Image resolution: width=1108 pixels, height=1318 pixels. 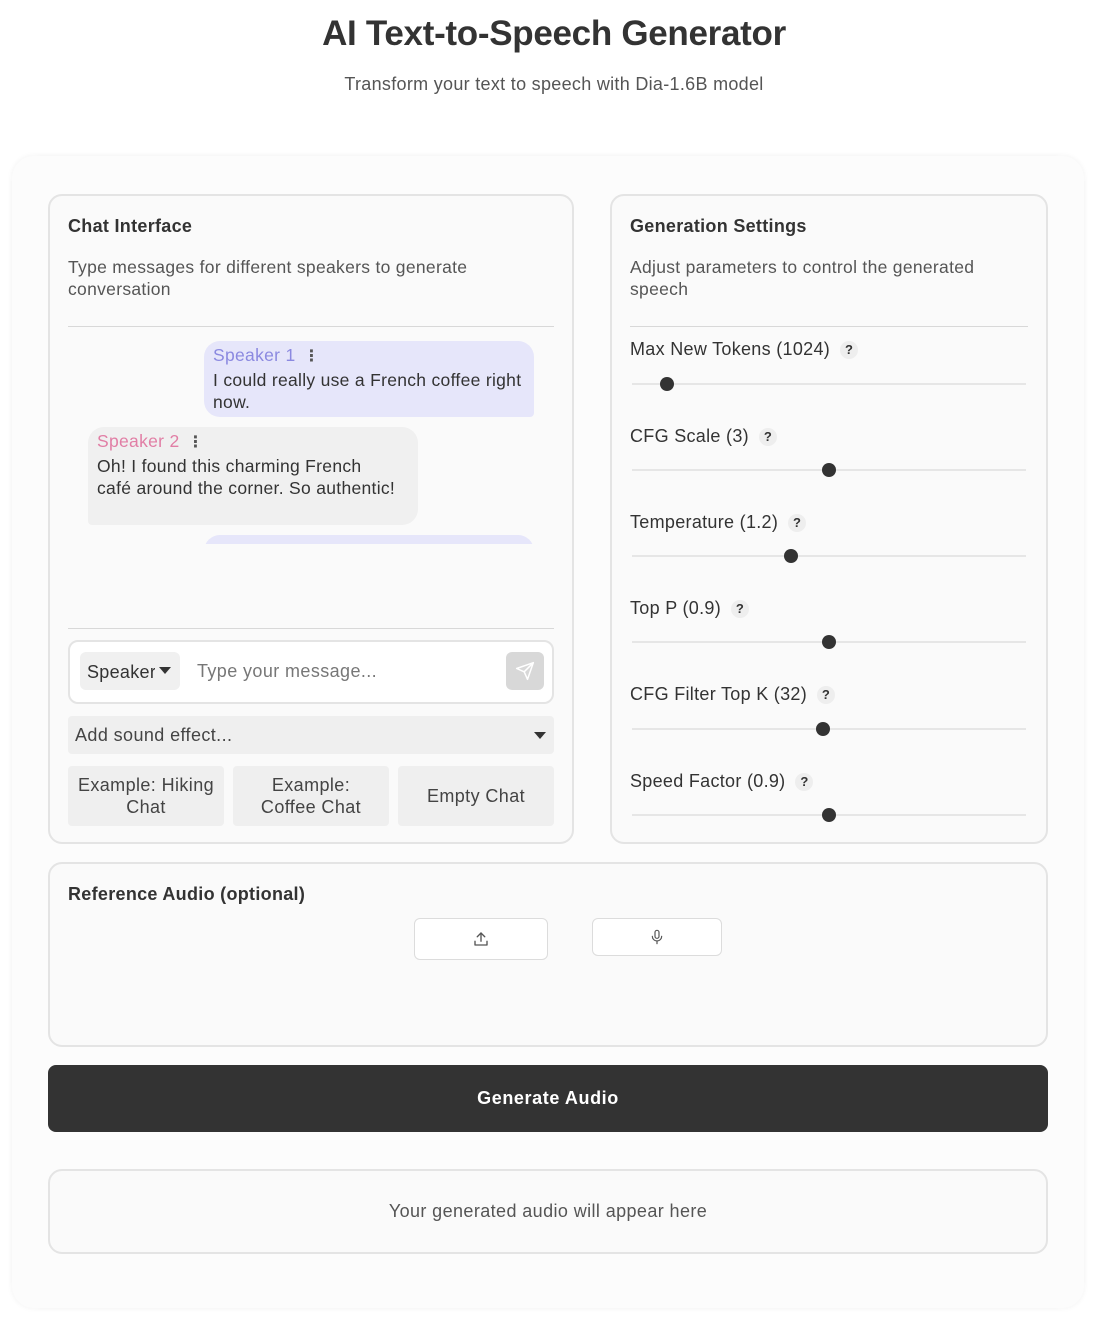 I want to click on cfg-filter-top-k-slider, so click(x=829, y=729).